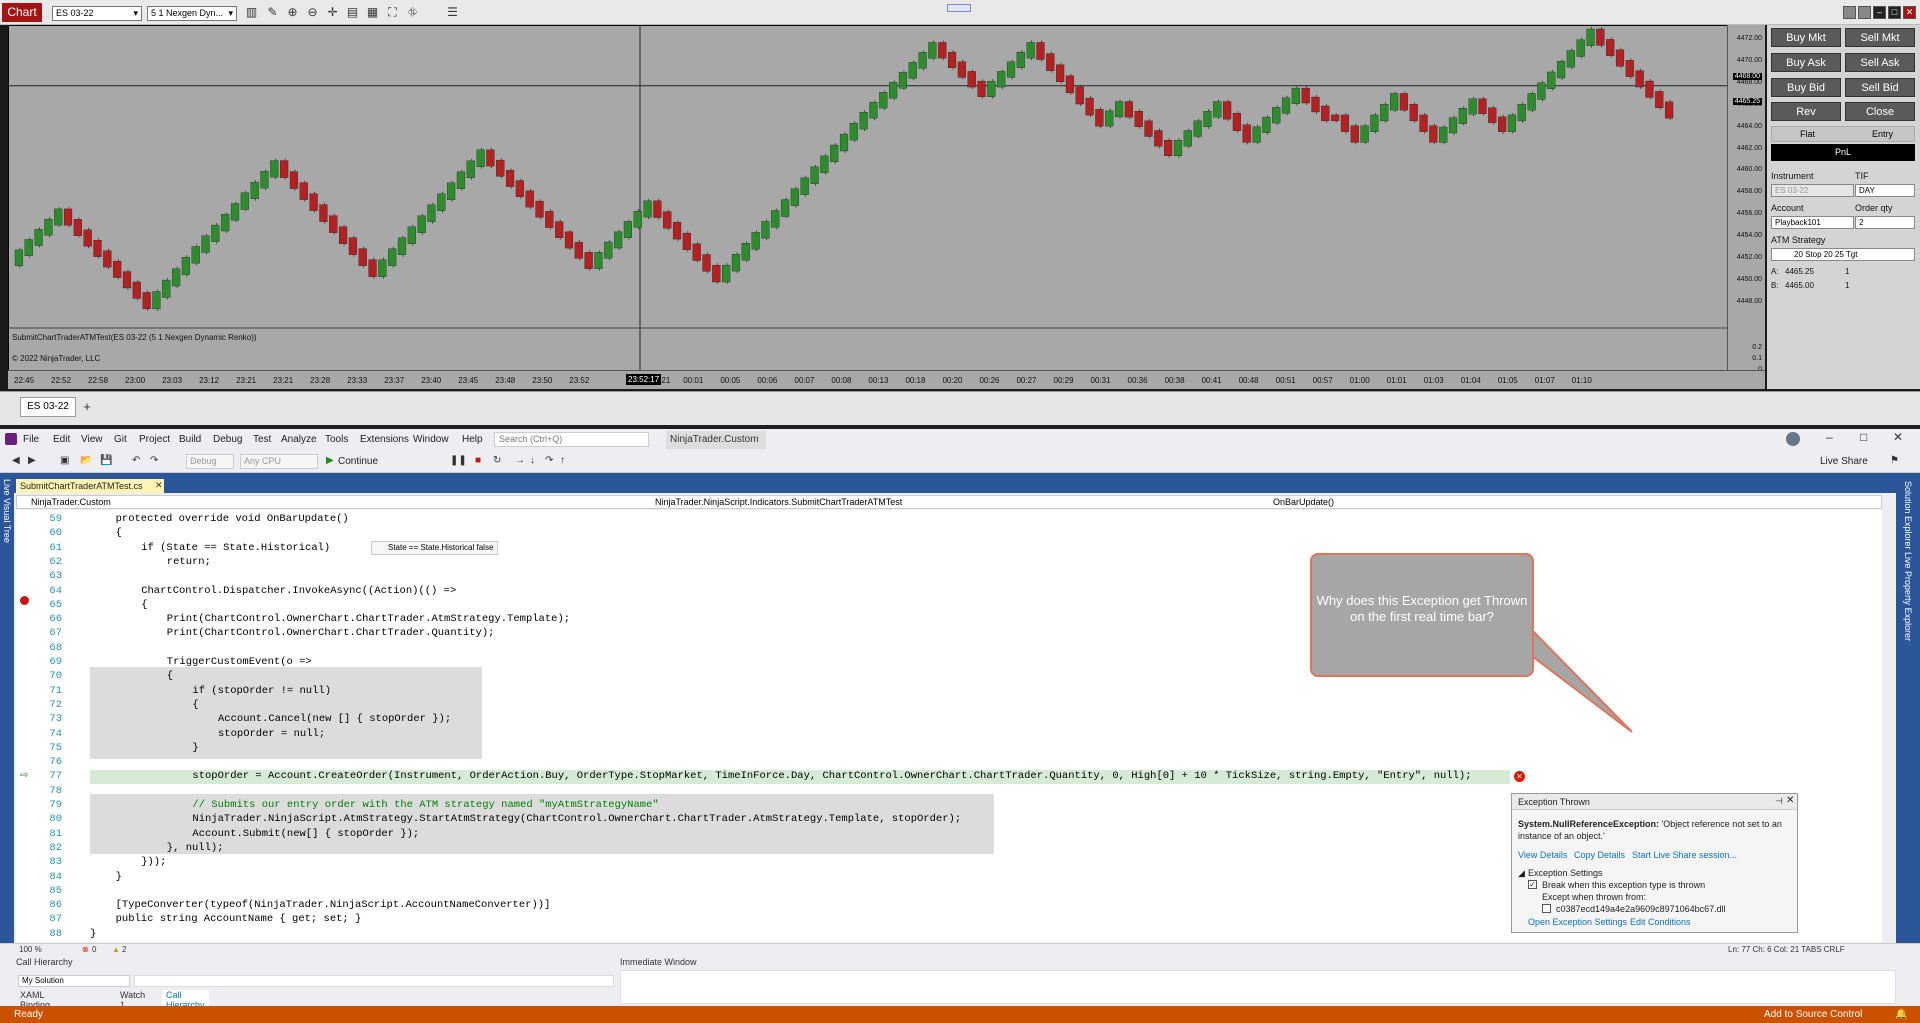 Image resolution: width=1920 pixels, height=1023 pixels. What do you see at coordinates (1843, 254) in the screenshot?
I see `atm-strategy-select: 20 Stop 20 25 Tgt` at bounding box center [1843, 254].